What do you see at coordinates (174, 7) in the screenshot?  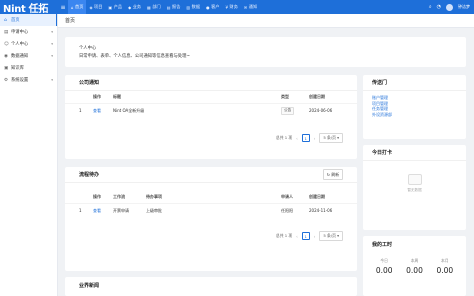 I see `nav-report: ▤ 报告` at bounding box center [174, 7].